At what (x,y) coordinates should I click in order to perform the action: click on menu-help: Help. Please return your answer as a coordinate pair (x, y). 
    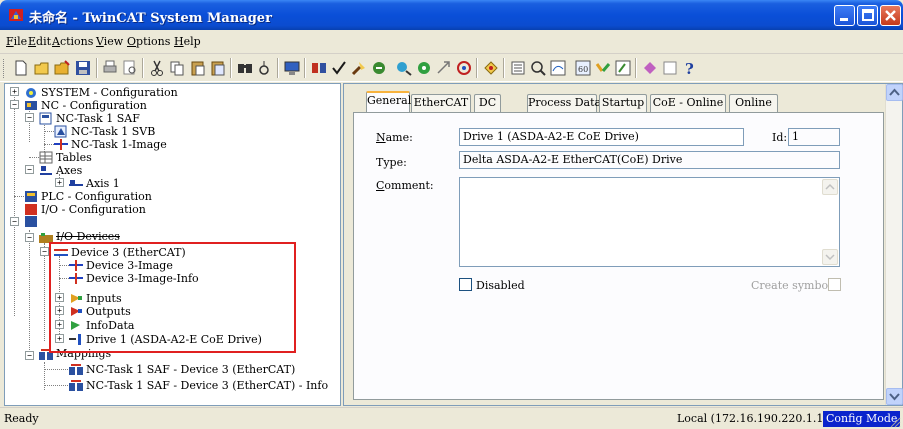
    Looking at the image, I should click on (187, 41).